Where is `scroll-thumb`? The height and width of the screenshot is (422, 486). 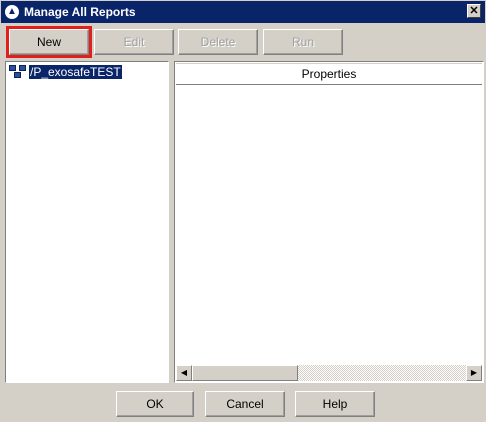 scroll-thumb is located at coordinates (245, 373).